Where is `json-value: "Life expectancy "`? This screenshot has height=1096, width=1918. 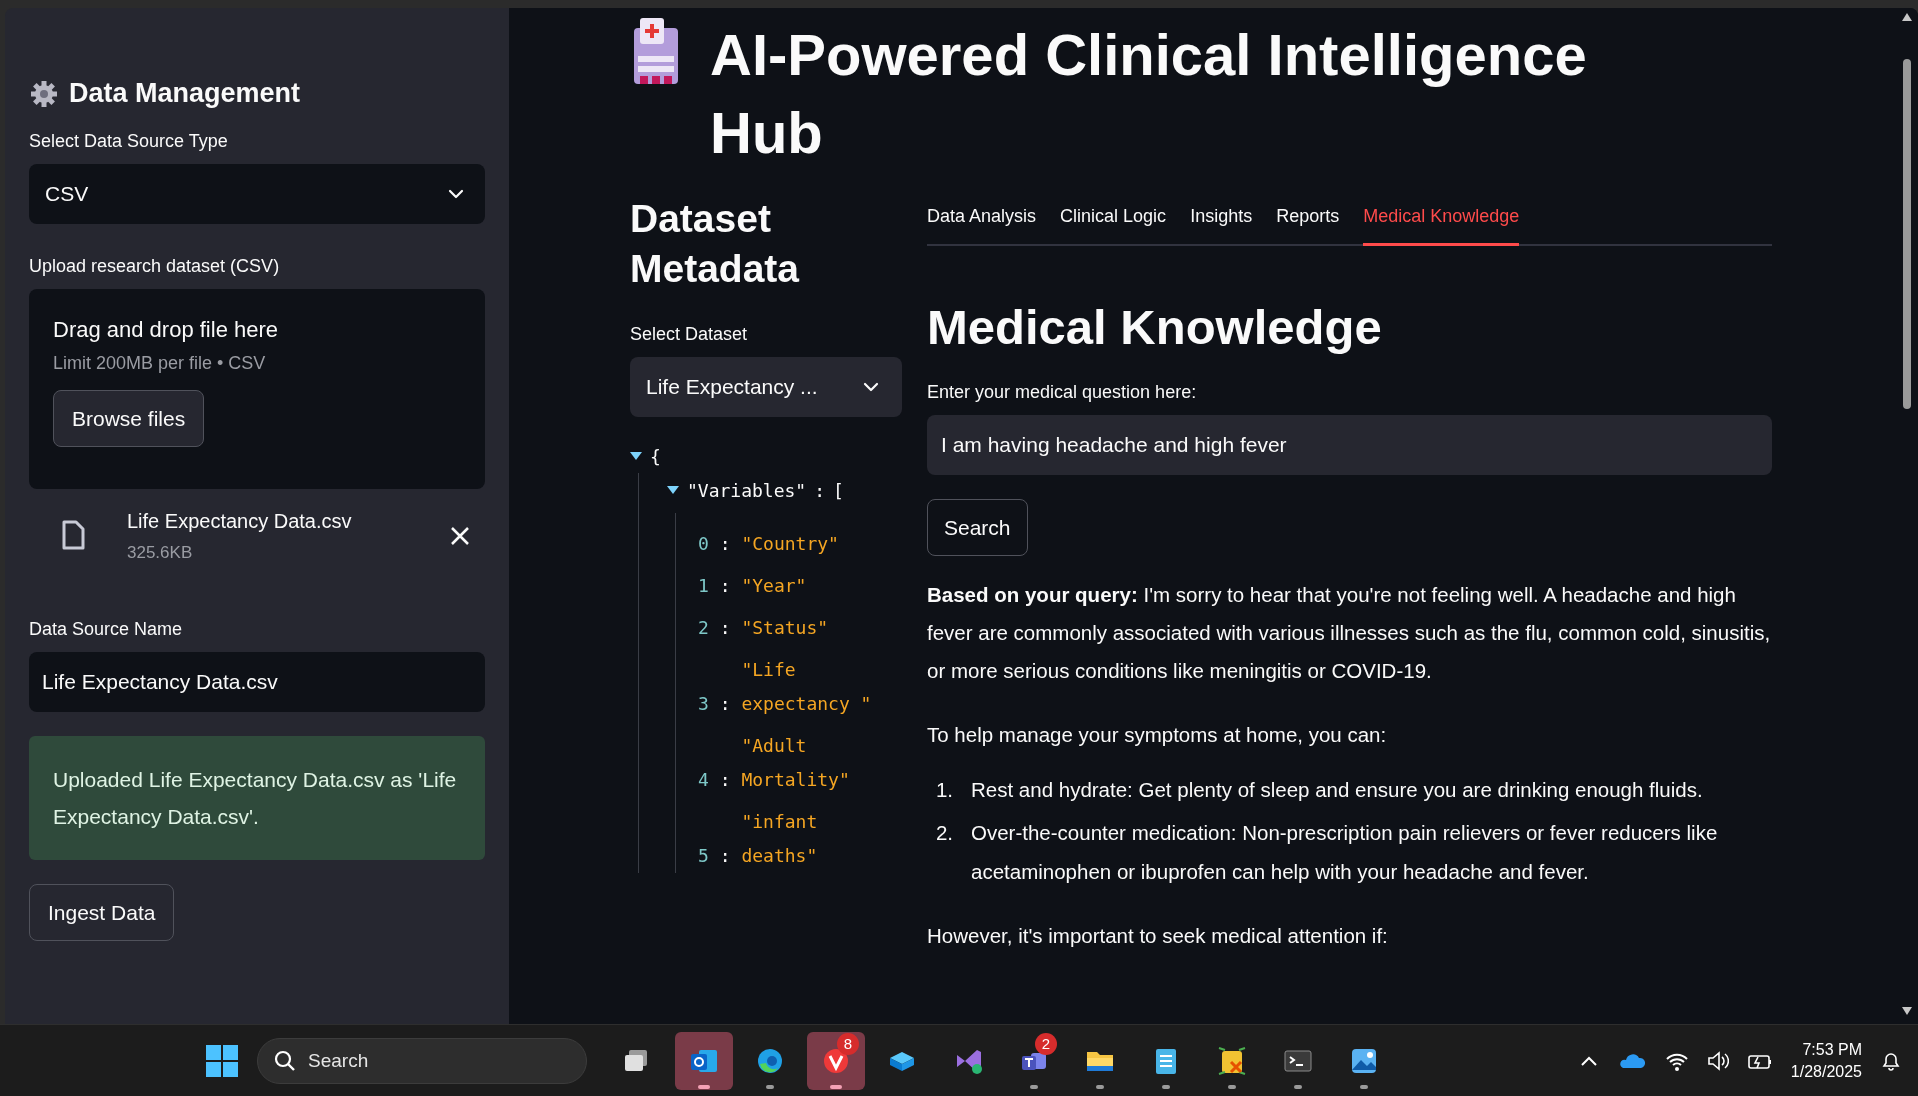
json-value: "Life expectancy " is located at coordinates (807, 687).